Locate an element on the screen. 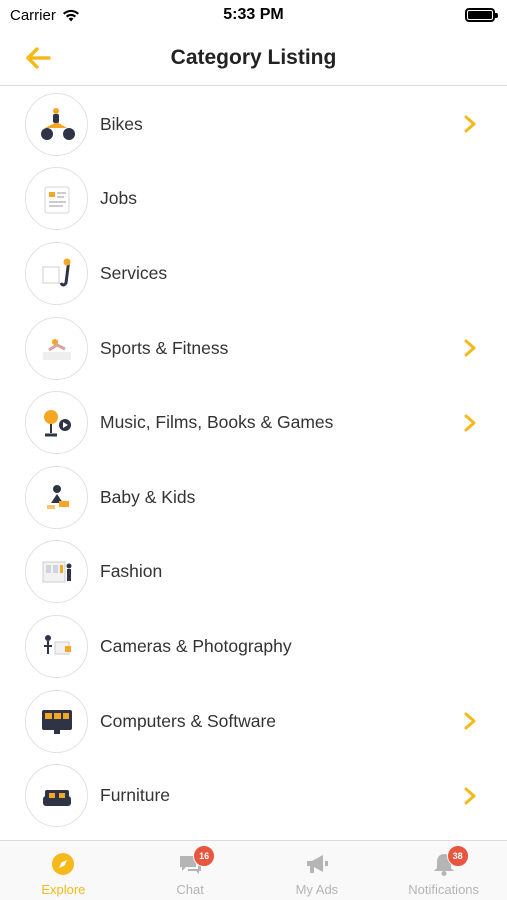 Image resolution: width=507 pixels, height=900 pixels. compass-icon is located at coordinates (63, 864).